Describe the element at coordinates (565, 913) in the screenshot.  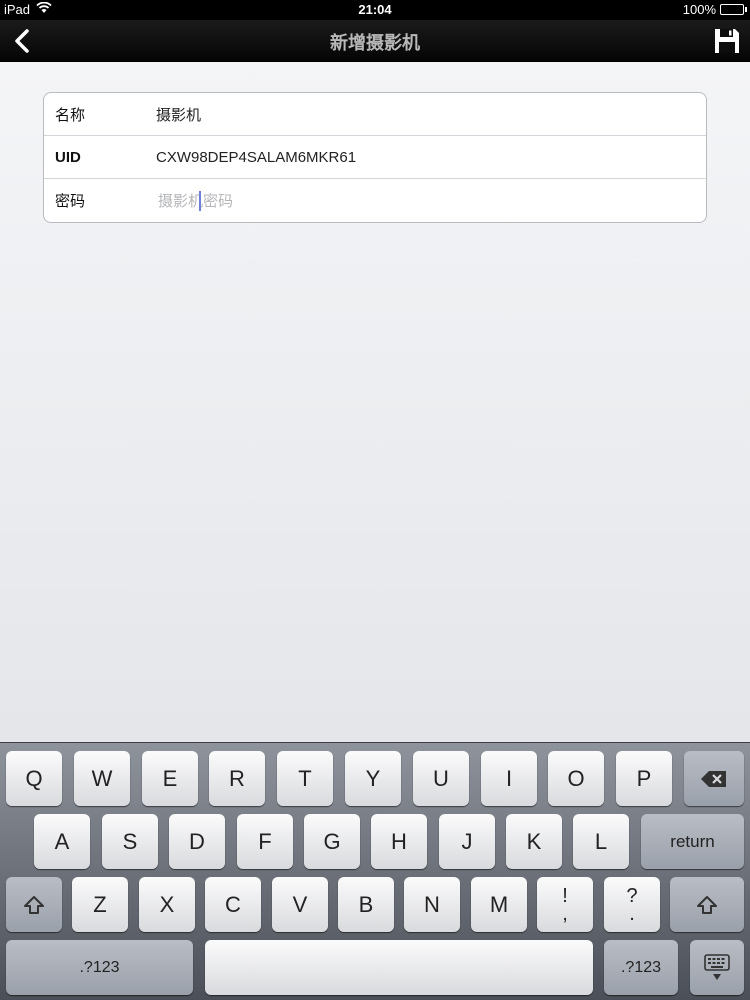
I see `key-comma-label: ,` at that location.